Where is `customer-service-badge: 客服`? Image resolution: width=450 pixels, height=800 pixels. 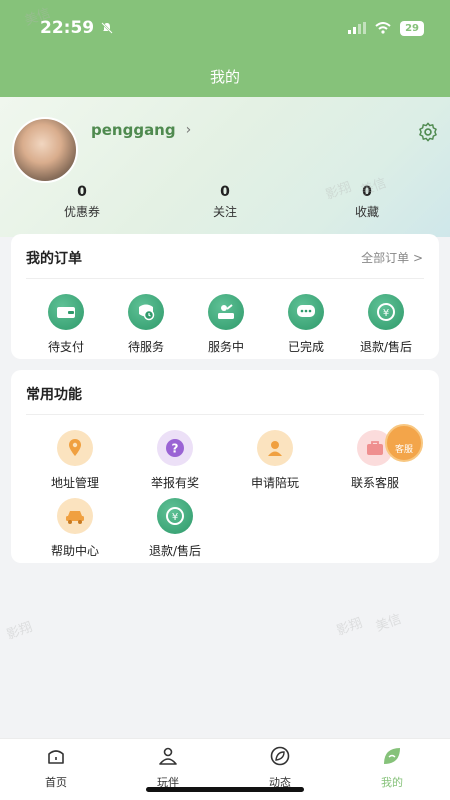
customer-service-badge: 客服 is located at coordinates (404, 443).